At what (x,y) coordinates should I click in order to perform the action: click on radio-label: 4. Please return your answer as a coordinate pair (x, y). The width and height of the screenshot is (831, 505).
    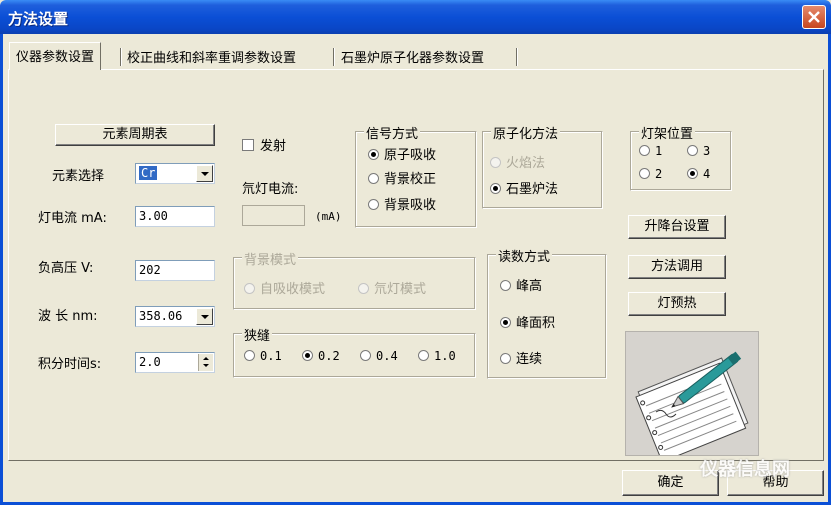
    Looking at the image, I should click on (707, 174).